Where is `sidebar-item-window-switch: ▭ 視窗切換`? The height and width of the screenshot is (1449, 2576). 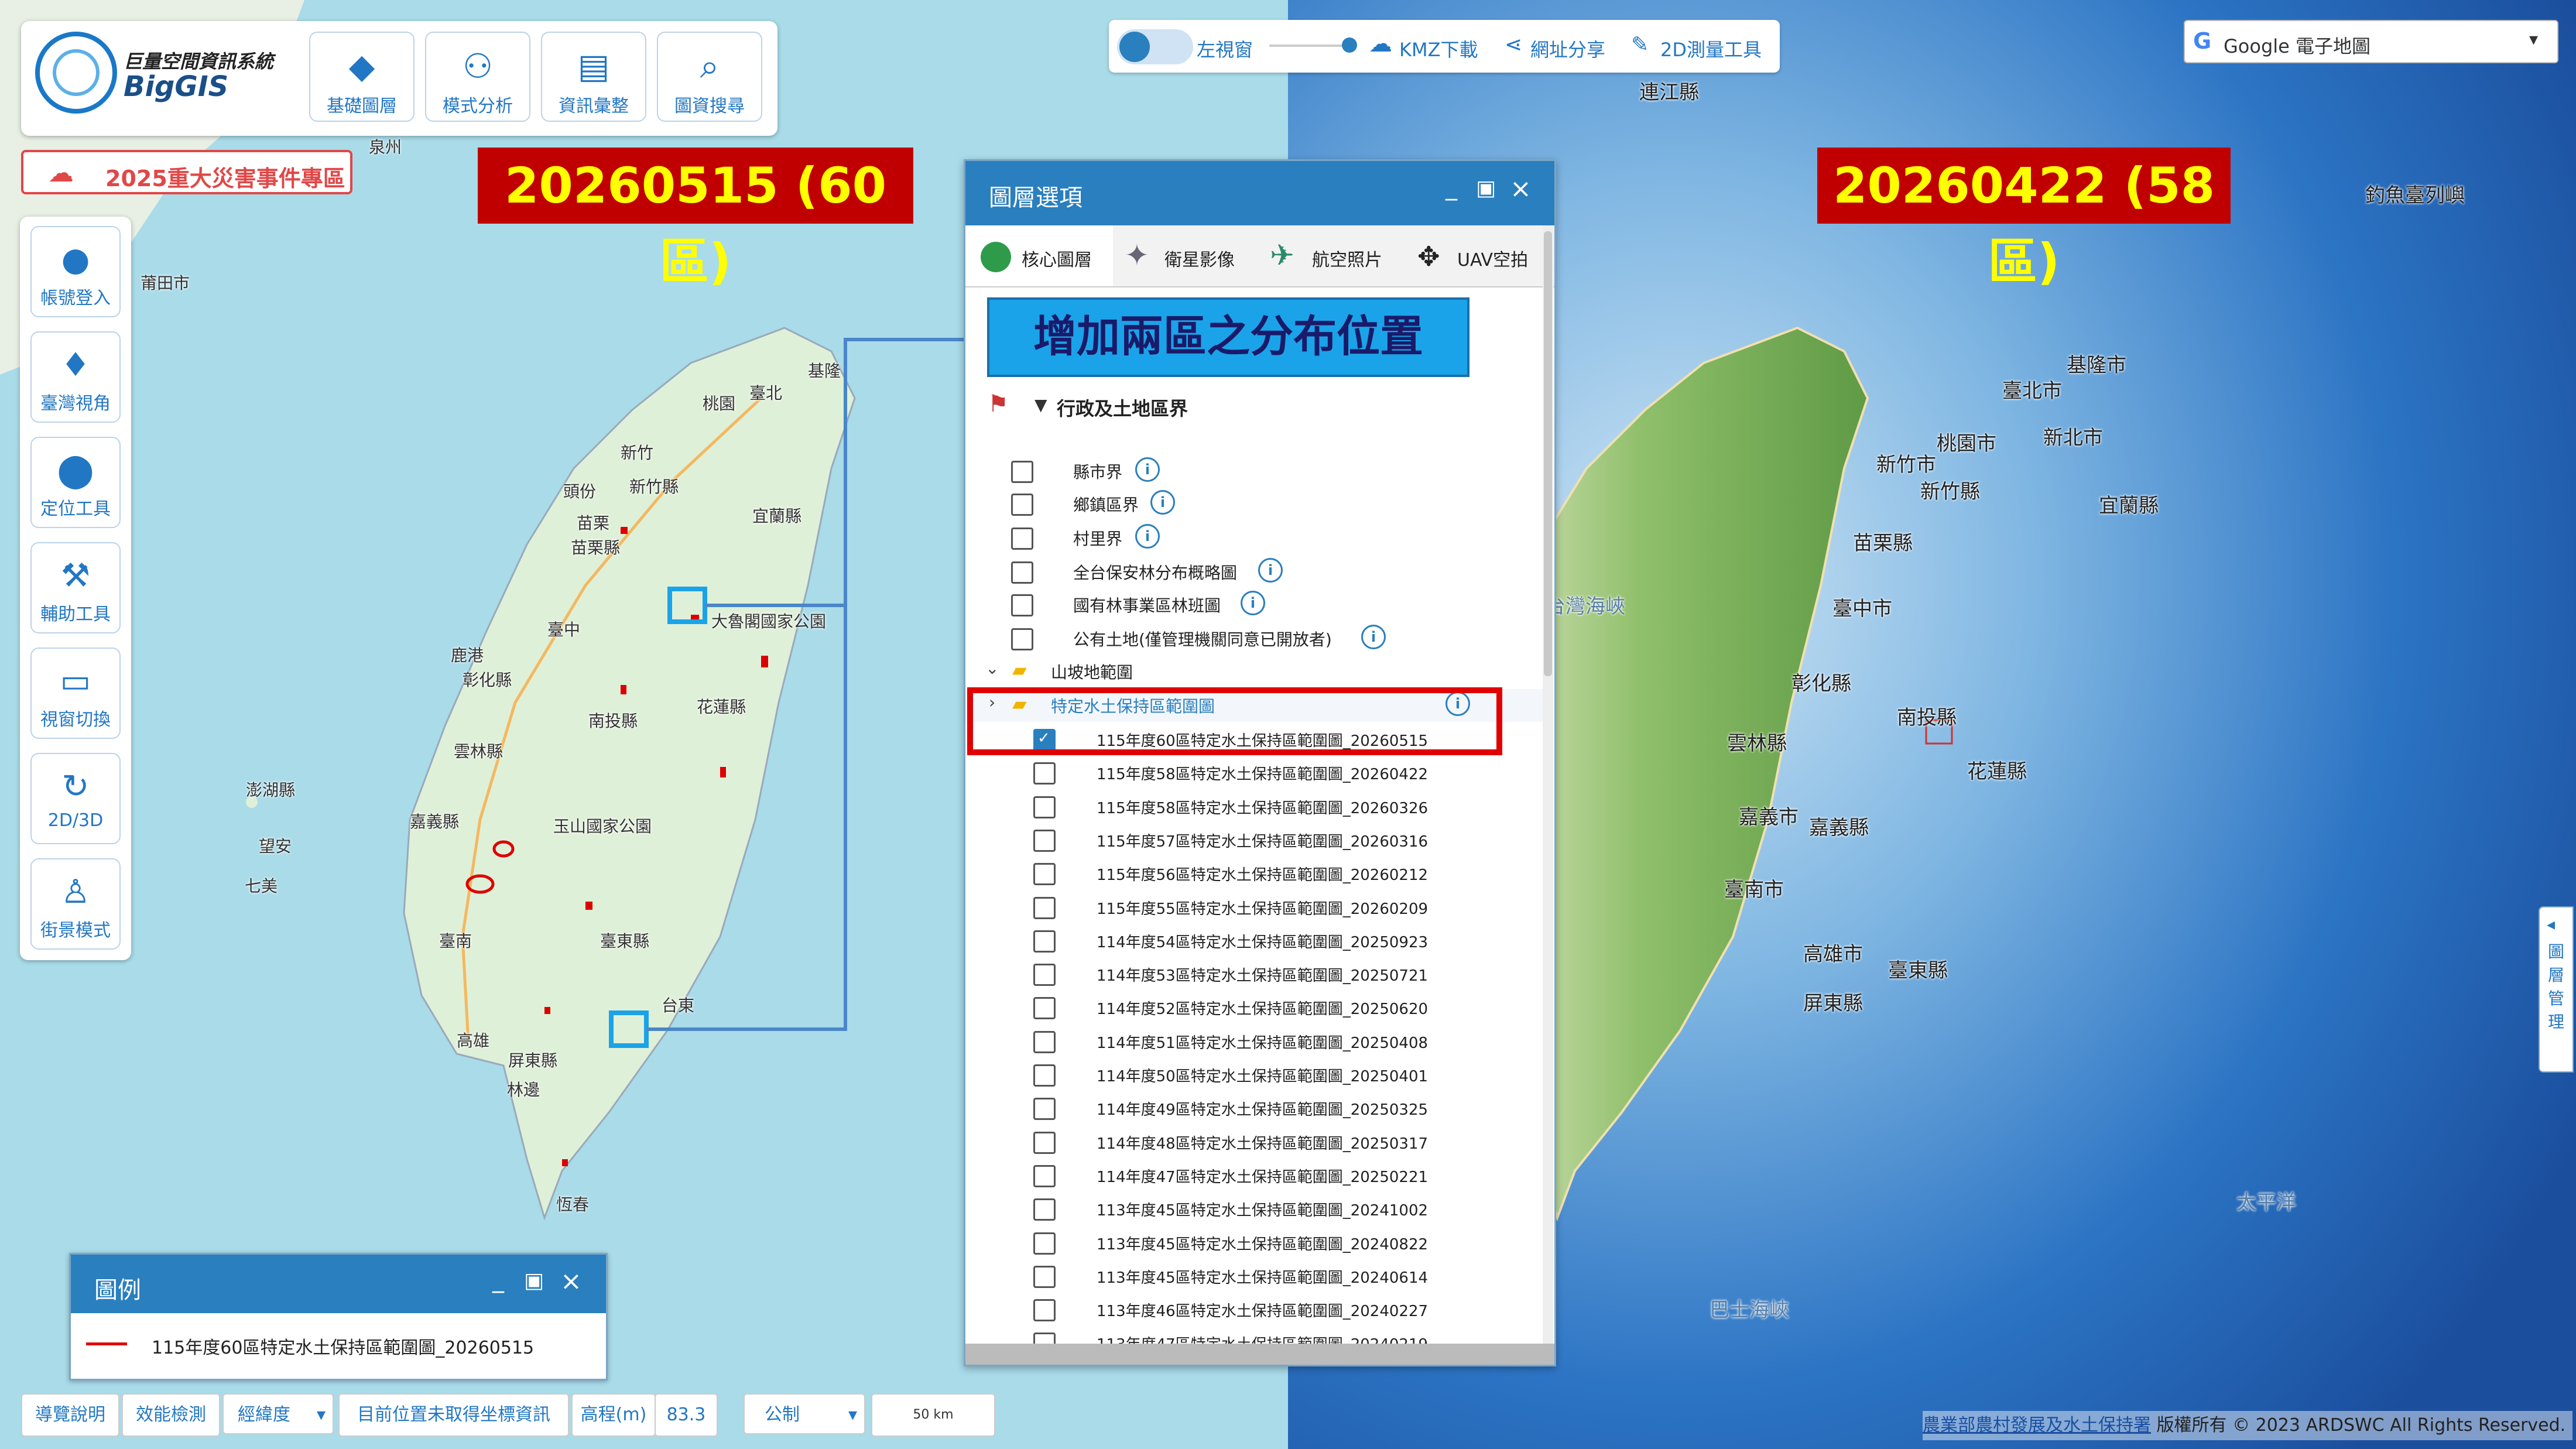 sidebar-item-window-switch: ▭ 視窗切換 is located at coordinates (75, 693).